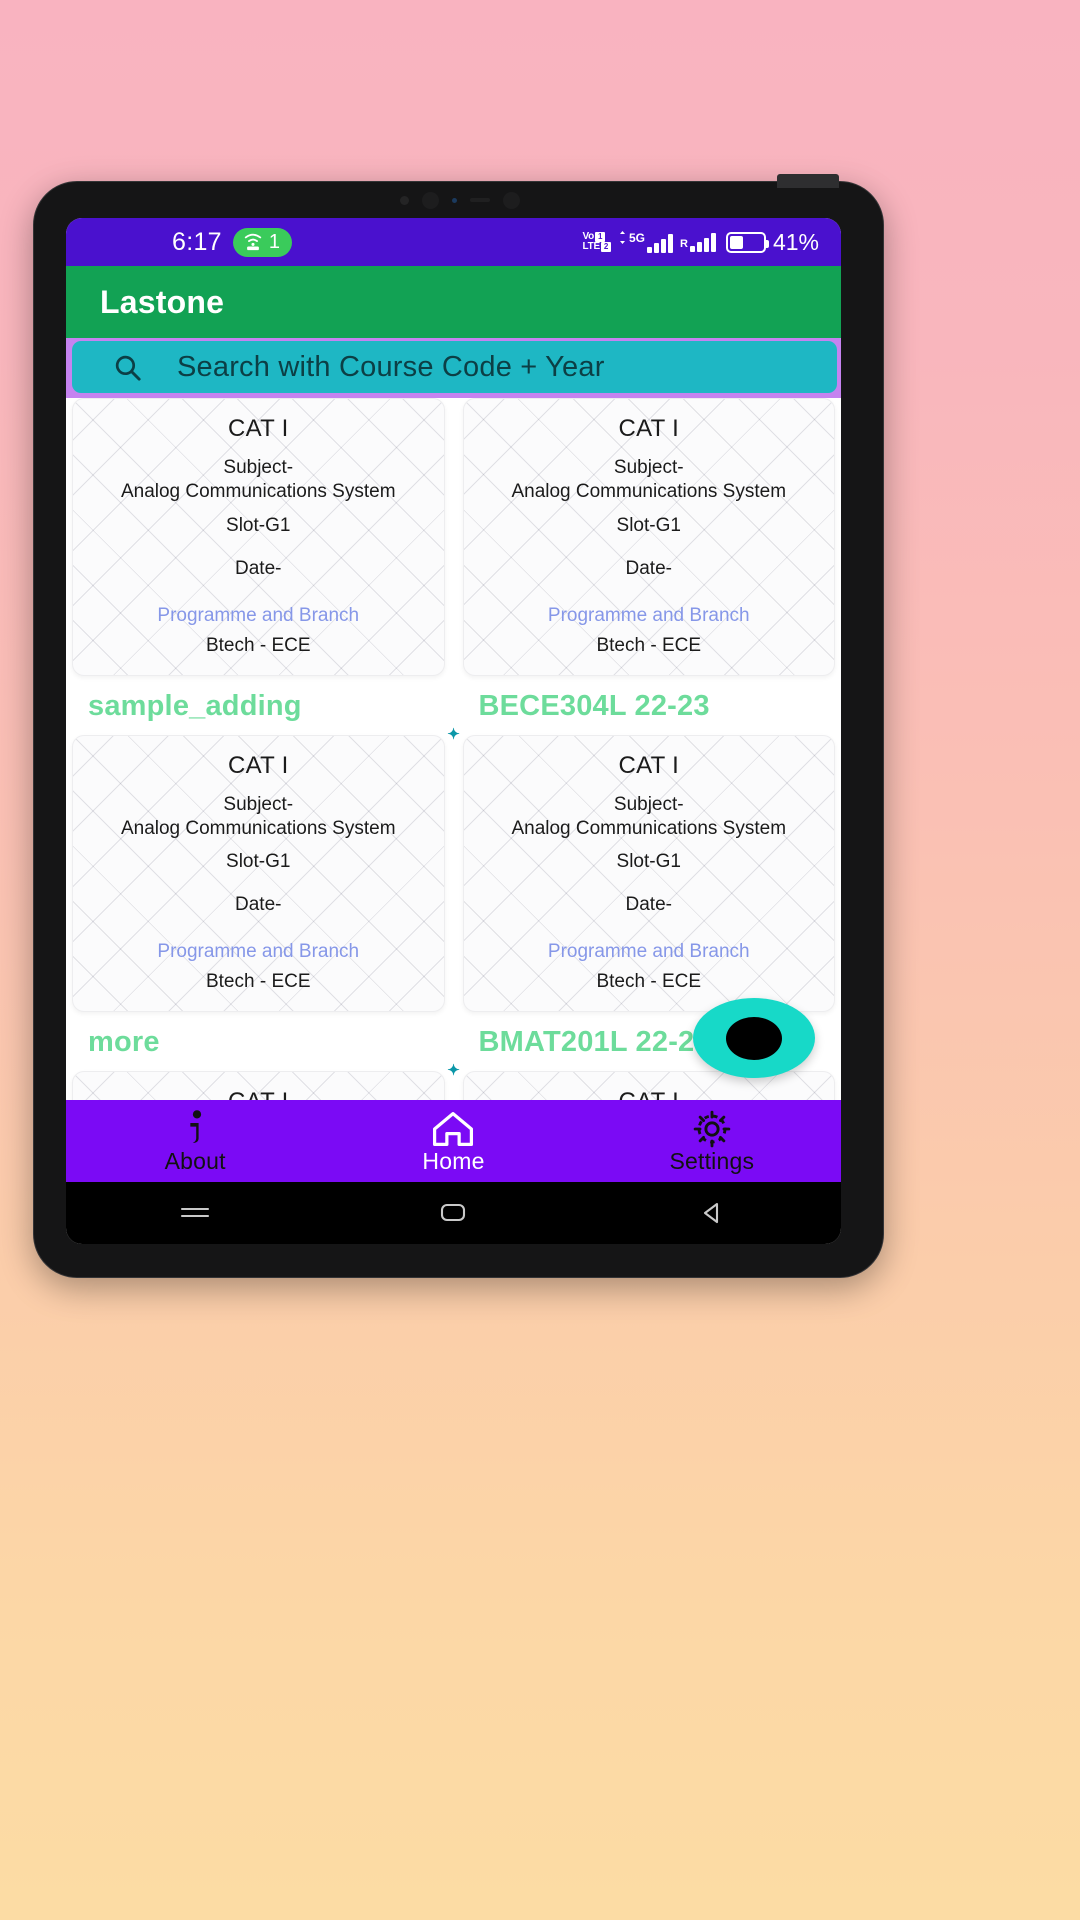 The width and height of the screenshot is (1080, 1920). I want to click on battery-icon, so click(747, 242).